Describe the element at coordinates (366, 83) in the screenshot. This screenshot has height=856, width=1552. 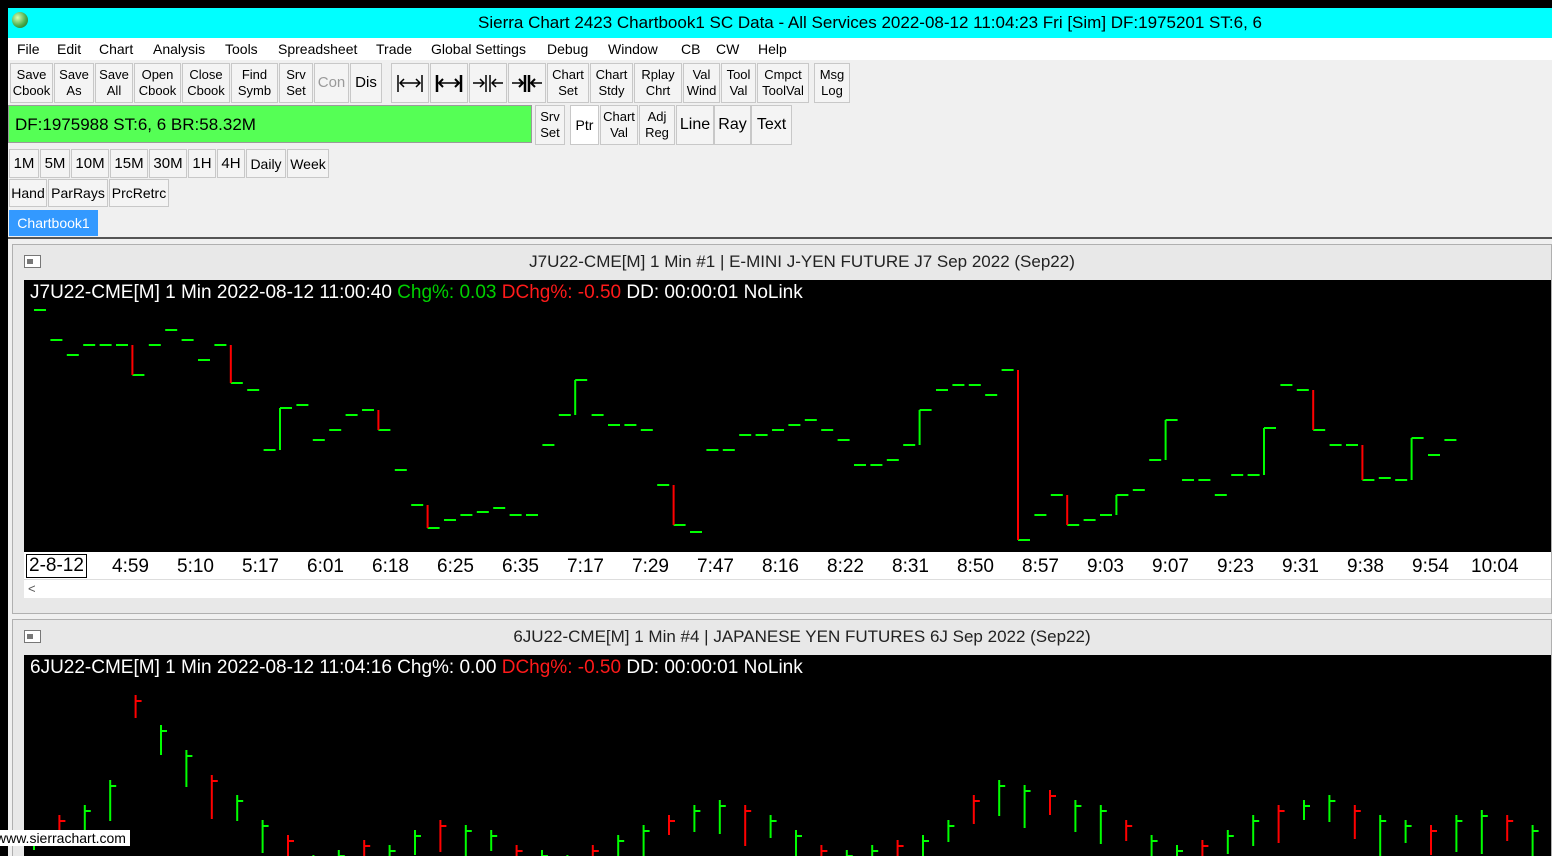
I see `disconnect-button: Dis` at that location.